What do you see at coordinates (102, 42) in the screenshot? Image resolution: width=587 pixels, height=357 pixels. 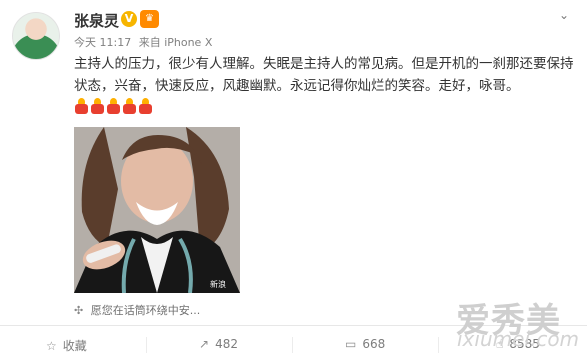 I see `post-time: 今天 11:17` at bounding box center [102, 42].